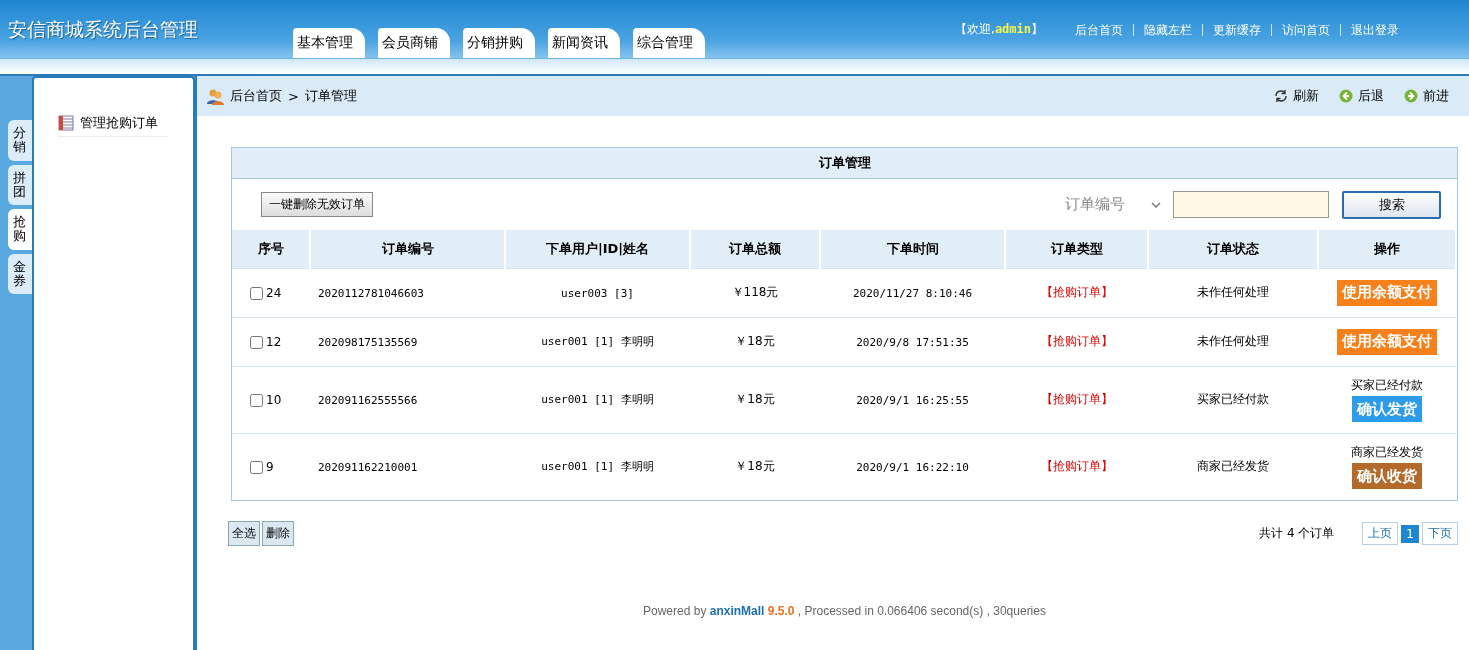  What do you see at coordinates (1387, 385) in the screenshot?
I see `action-note: 买家已经付款` at bounding box center [1387, 385].